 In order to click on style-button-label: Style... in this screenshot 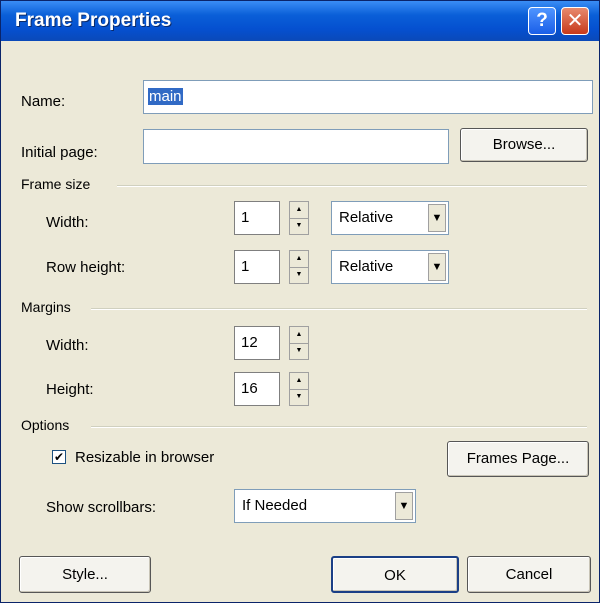, I will do `click(85, 574)`.